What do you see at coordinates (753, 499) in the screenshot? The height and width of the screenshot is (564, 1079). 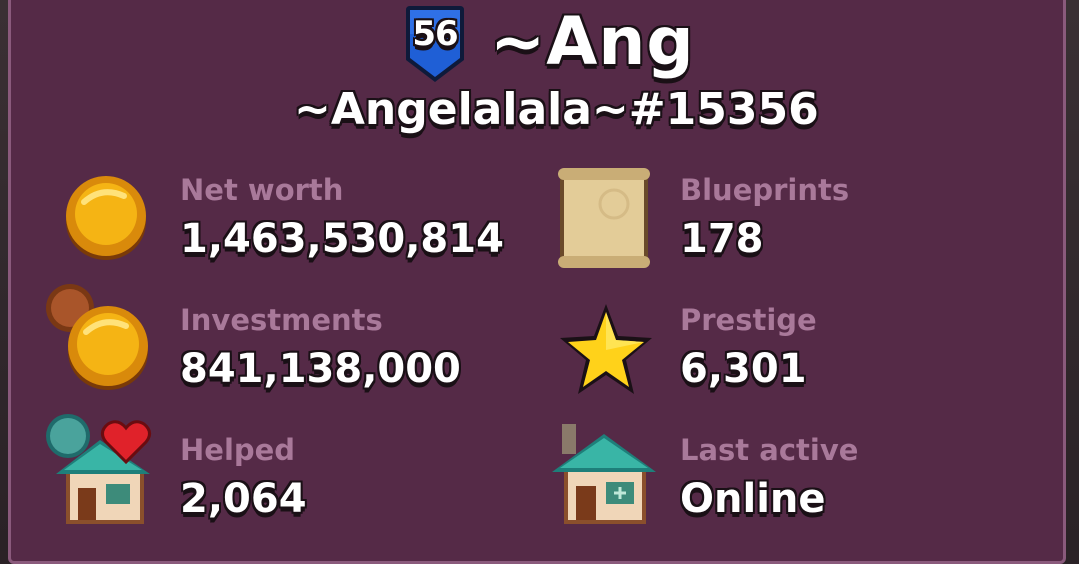 I see `last-active-value: Online` at bounding box center [753, 499].